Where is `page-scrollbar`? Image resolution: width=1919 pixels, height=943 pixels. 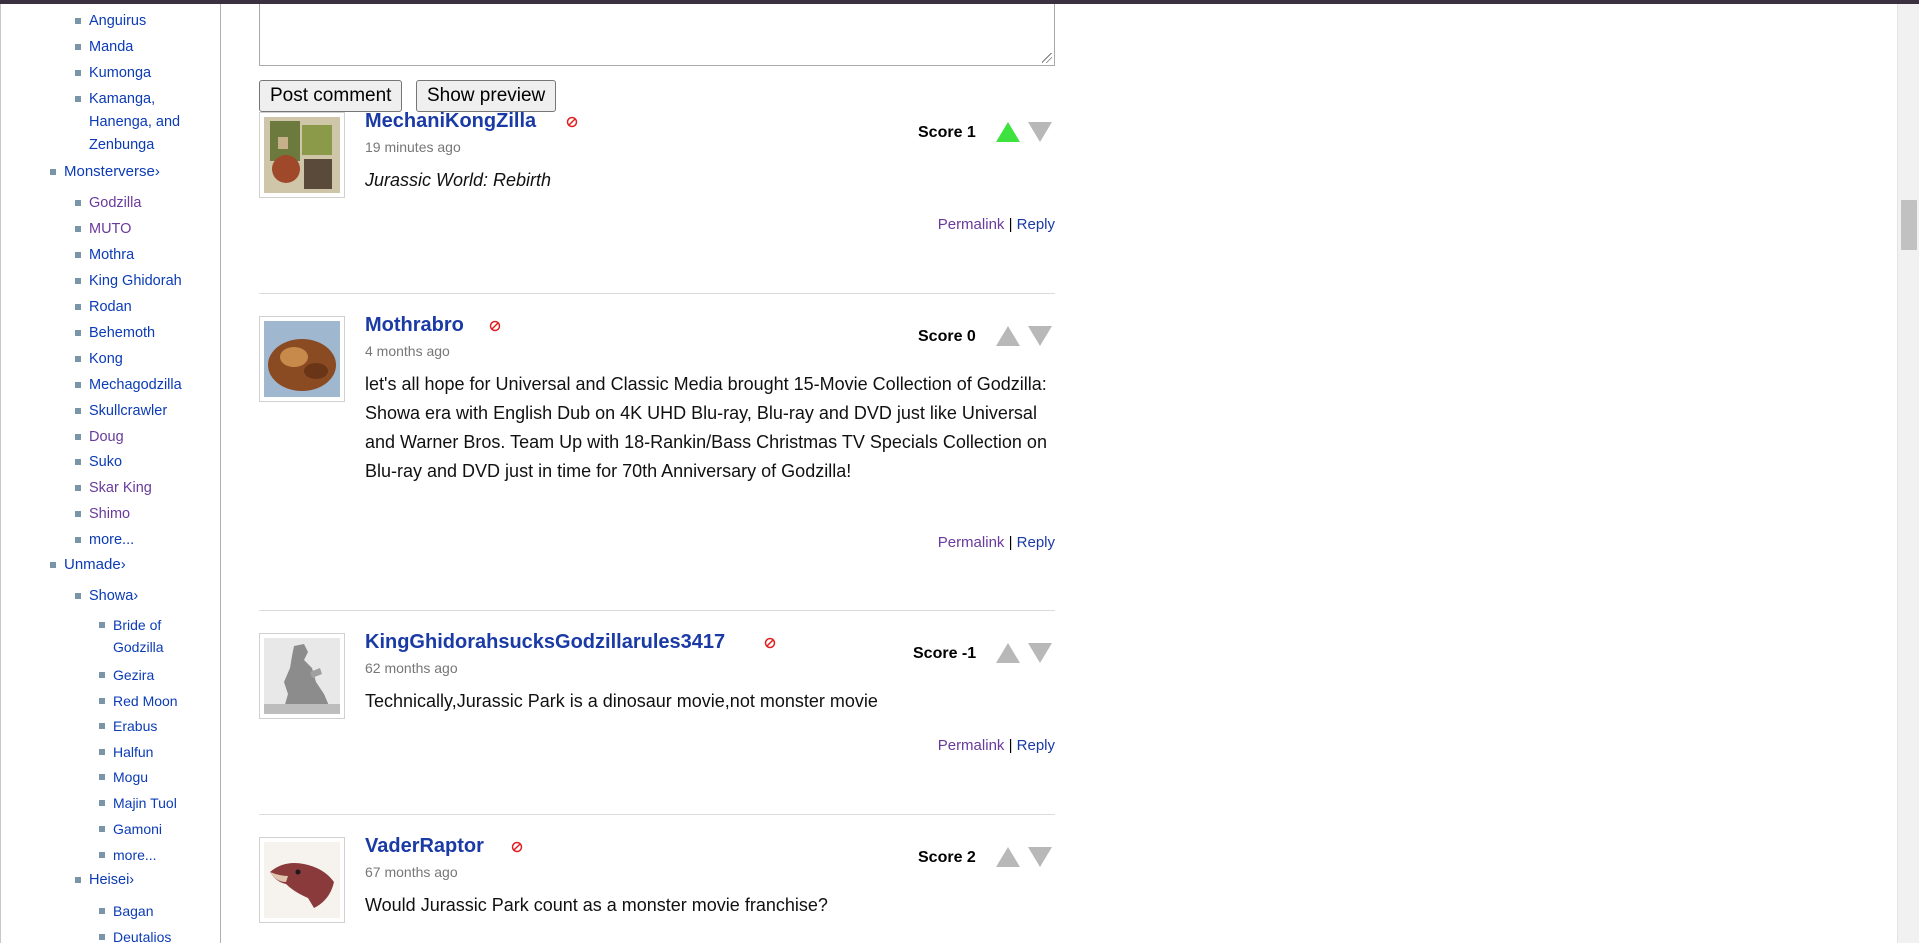 page-scrollbar is located at coordinates (1908, 473).